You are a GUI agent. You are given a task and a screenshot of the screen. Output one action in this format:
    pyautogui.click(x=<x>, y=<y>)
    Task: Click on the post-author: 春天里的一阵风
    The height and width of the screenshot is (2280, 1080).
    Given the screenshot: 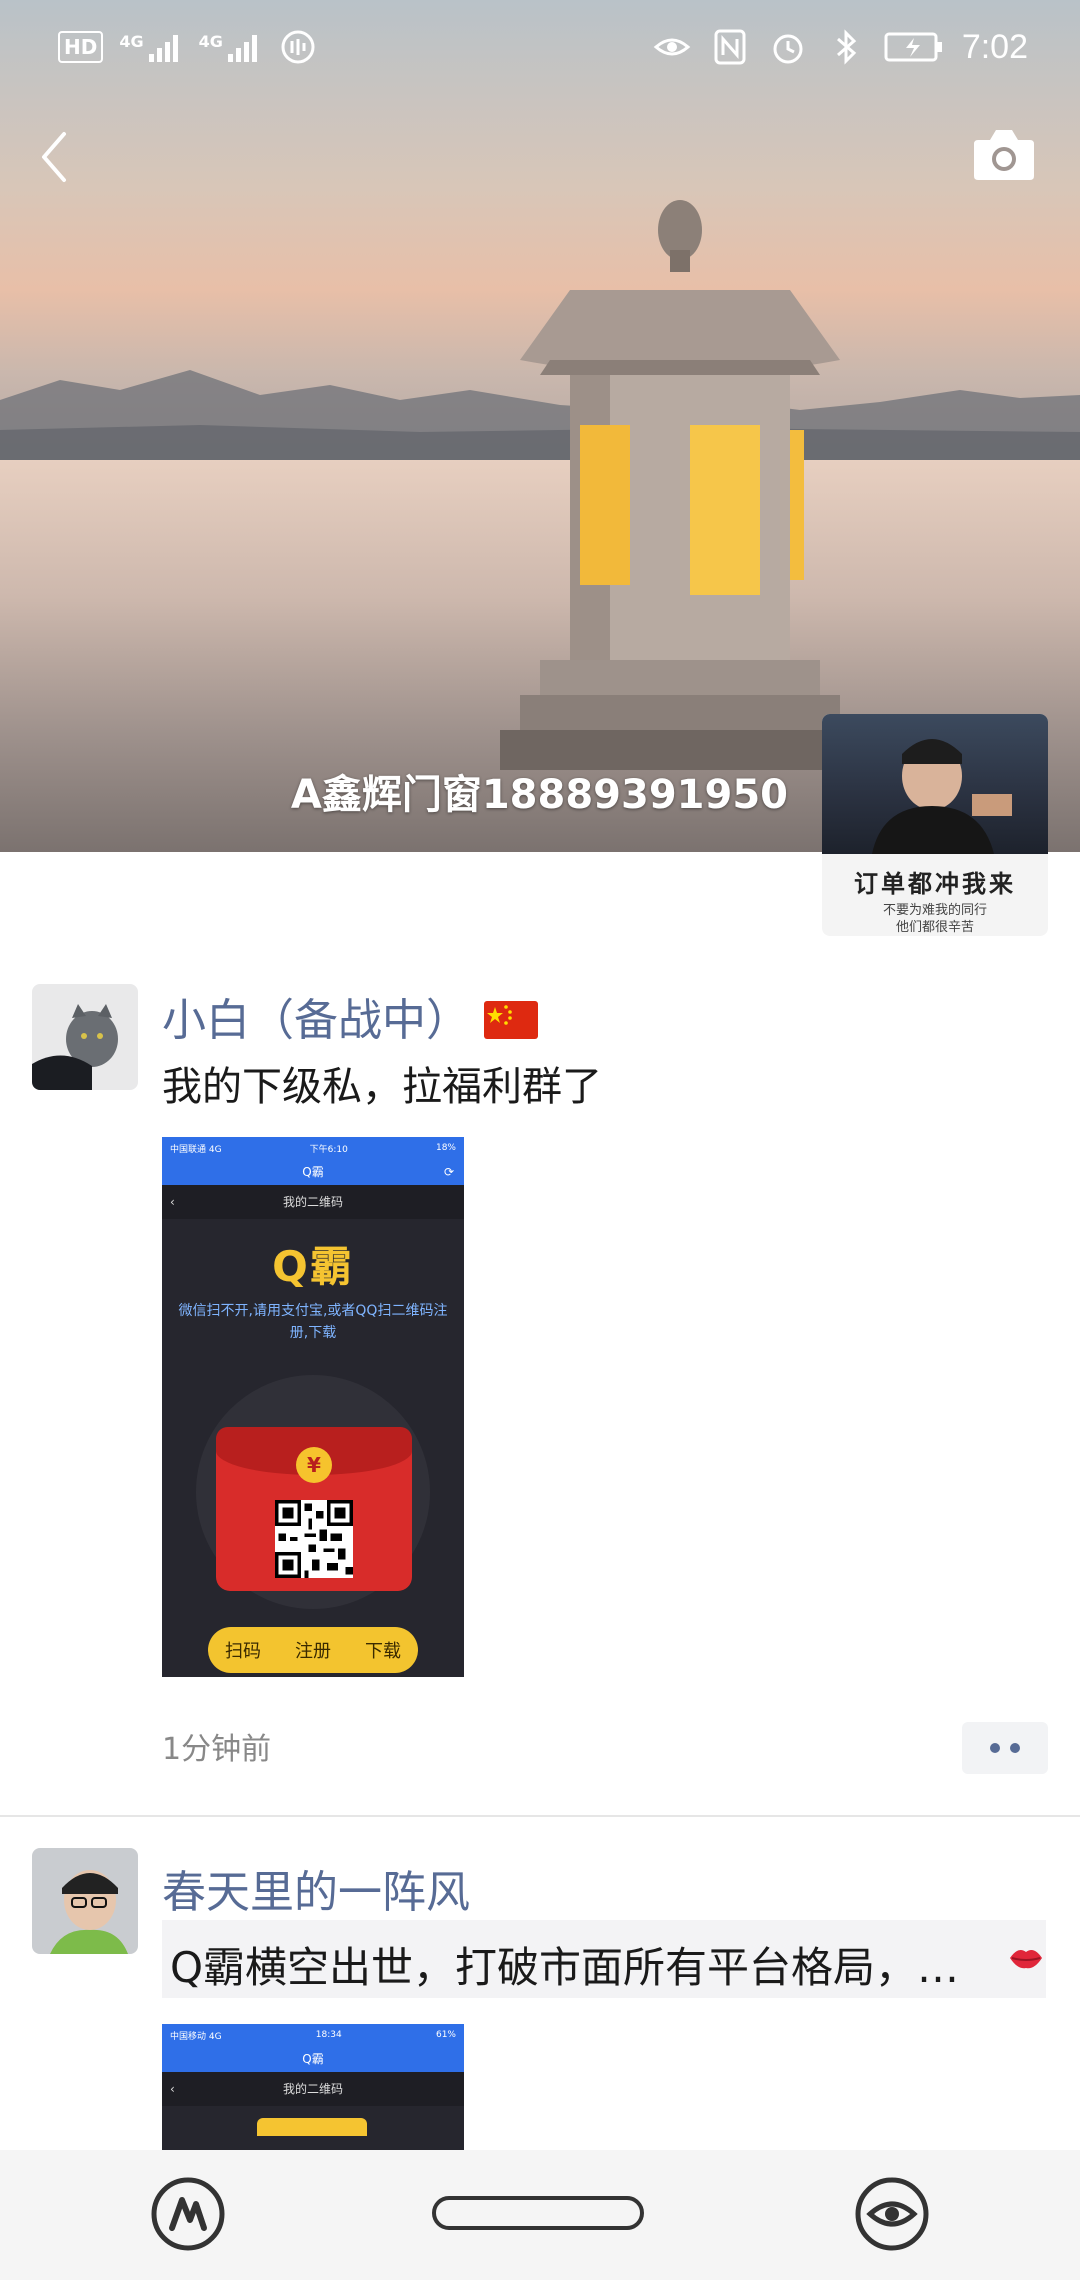 What is the action you would take?
    pyautogui.click(x=316, y=1888)
    